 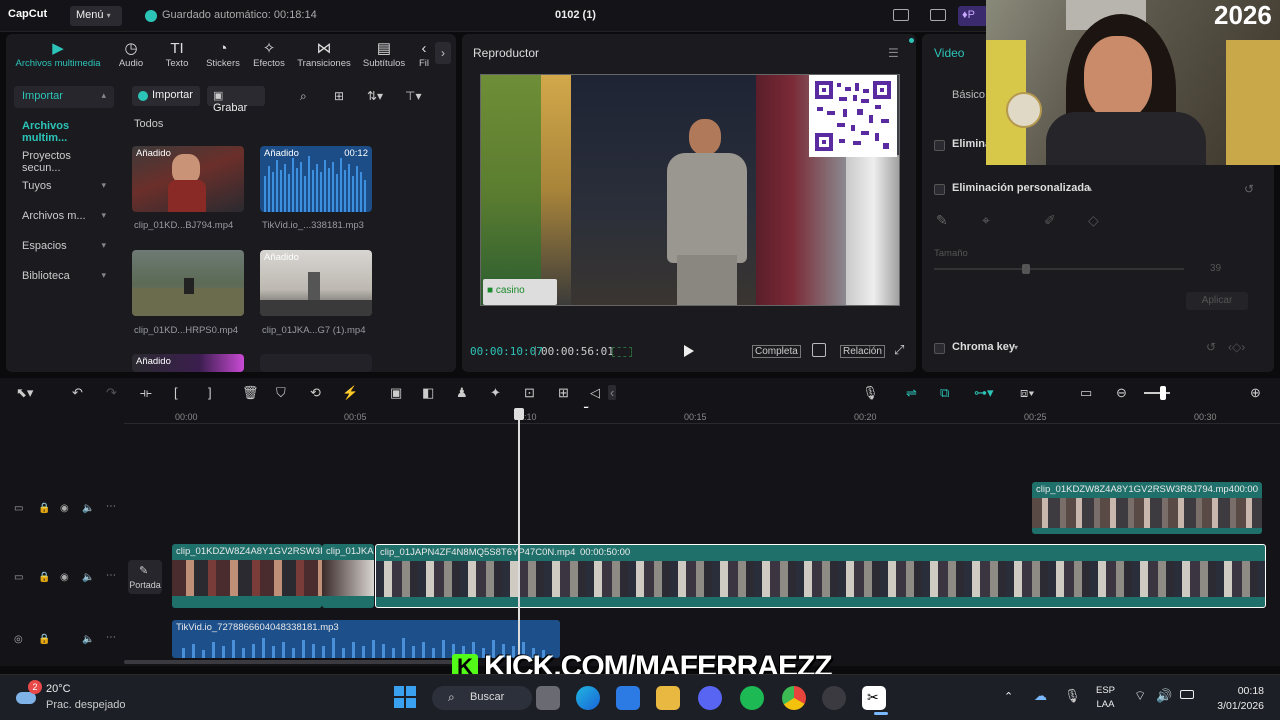 What do you see at coordinates (1105, 698) in the screenshot?
I see `language-indicator: ESP LAA` at bounding box center [1105, 698].